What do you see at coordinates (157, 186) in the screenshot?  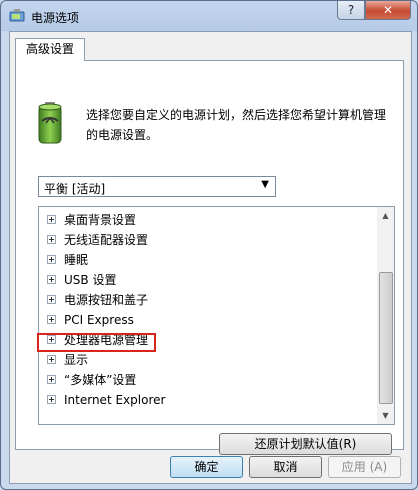 I see `power-plan-select: 平衡 [活动] ▼` at bounding box center [157, 186].